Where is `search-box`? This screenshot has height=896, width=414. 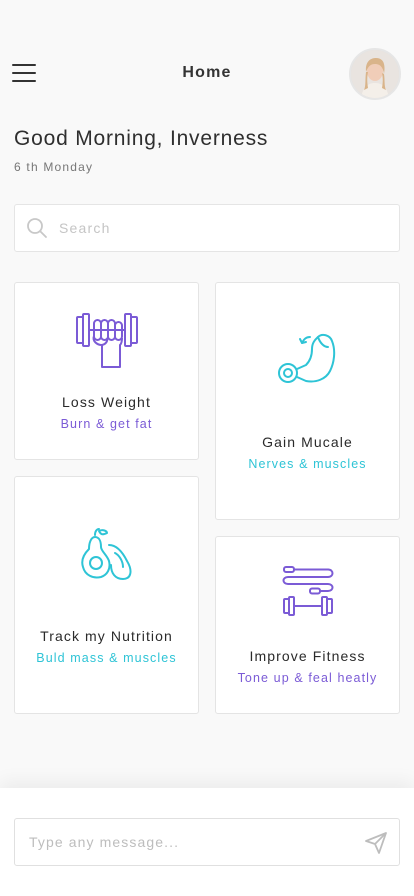
search-box is located at coordinates (207, 228).